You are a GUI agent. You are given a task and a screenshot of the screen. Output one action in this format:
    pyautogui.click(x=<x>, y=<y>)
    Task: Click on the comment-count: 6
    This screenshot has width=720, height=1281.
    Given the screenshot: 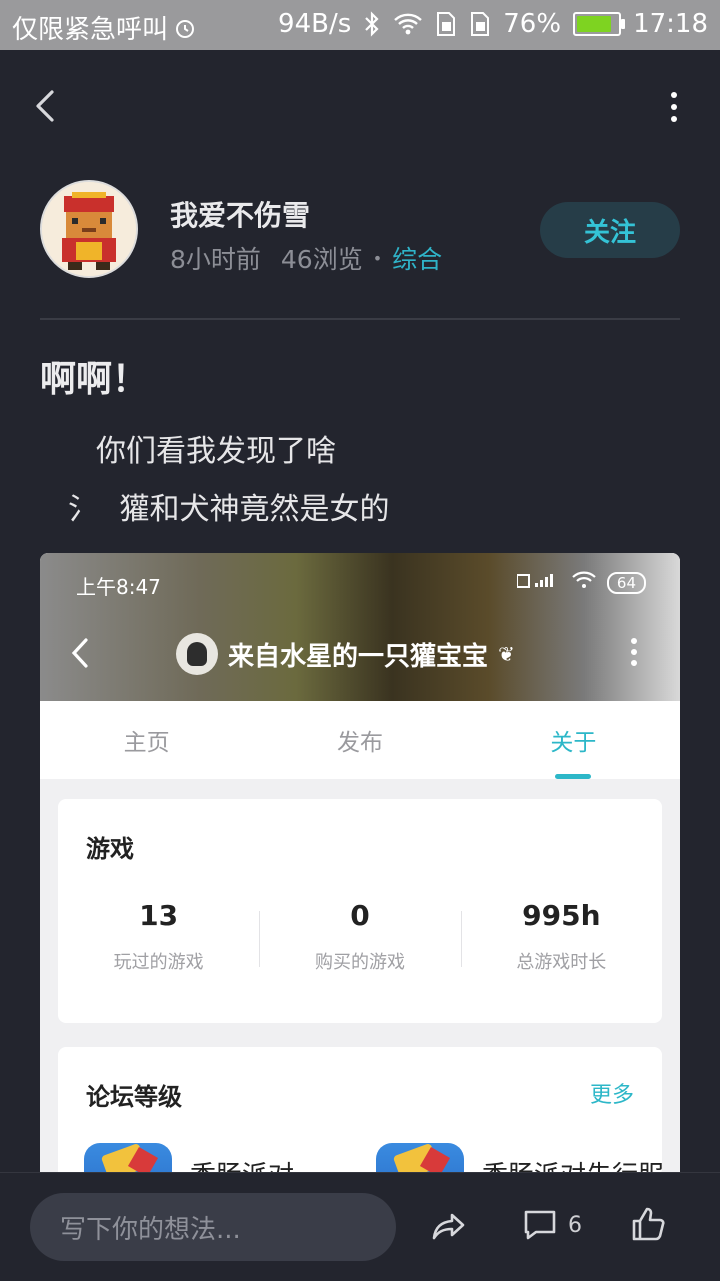 What is the action you would take?
    pyautogui.click(x=575, y=1225)
    